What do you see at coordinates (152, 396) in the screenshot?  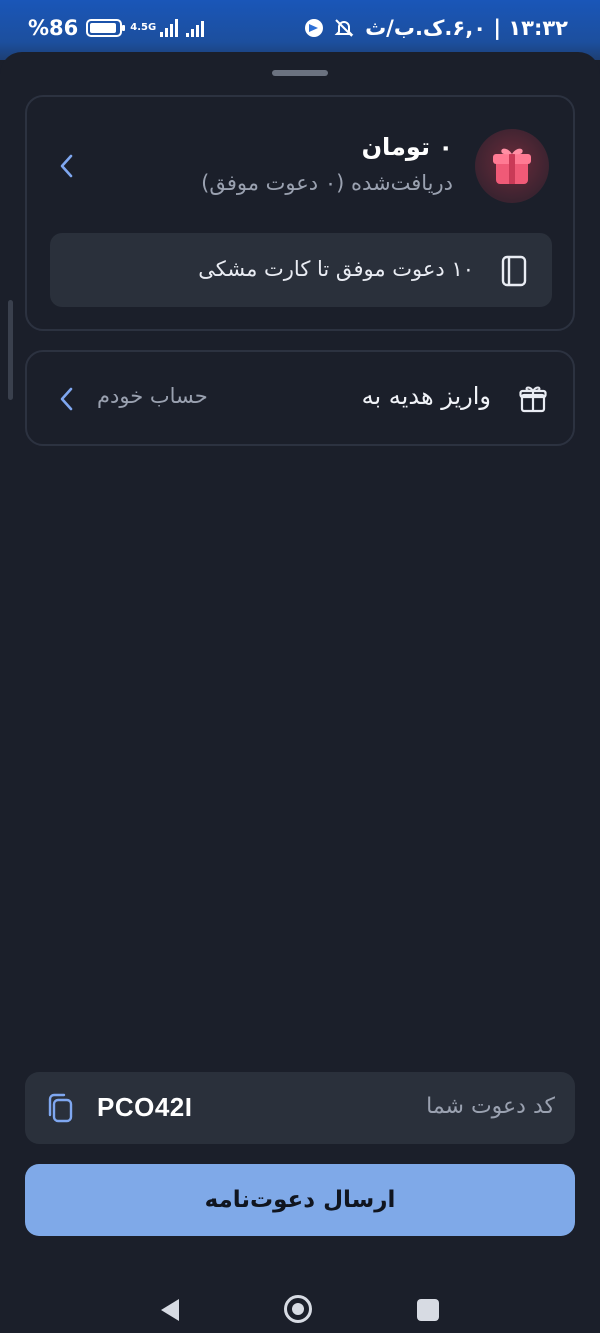 I see `deposit-value: حساب خودم` at bounding box center [152, 396].